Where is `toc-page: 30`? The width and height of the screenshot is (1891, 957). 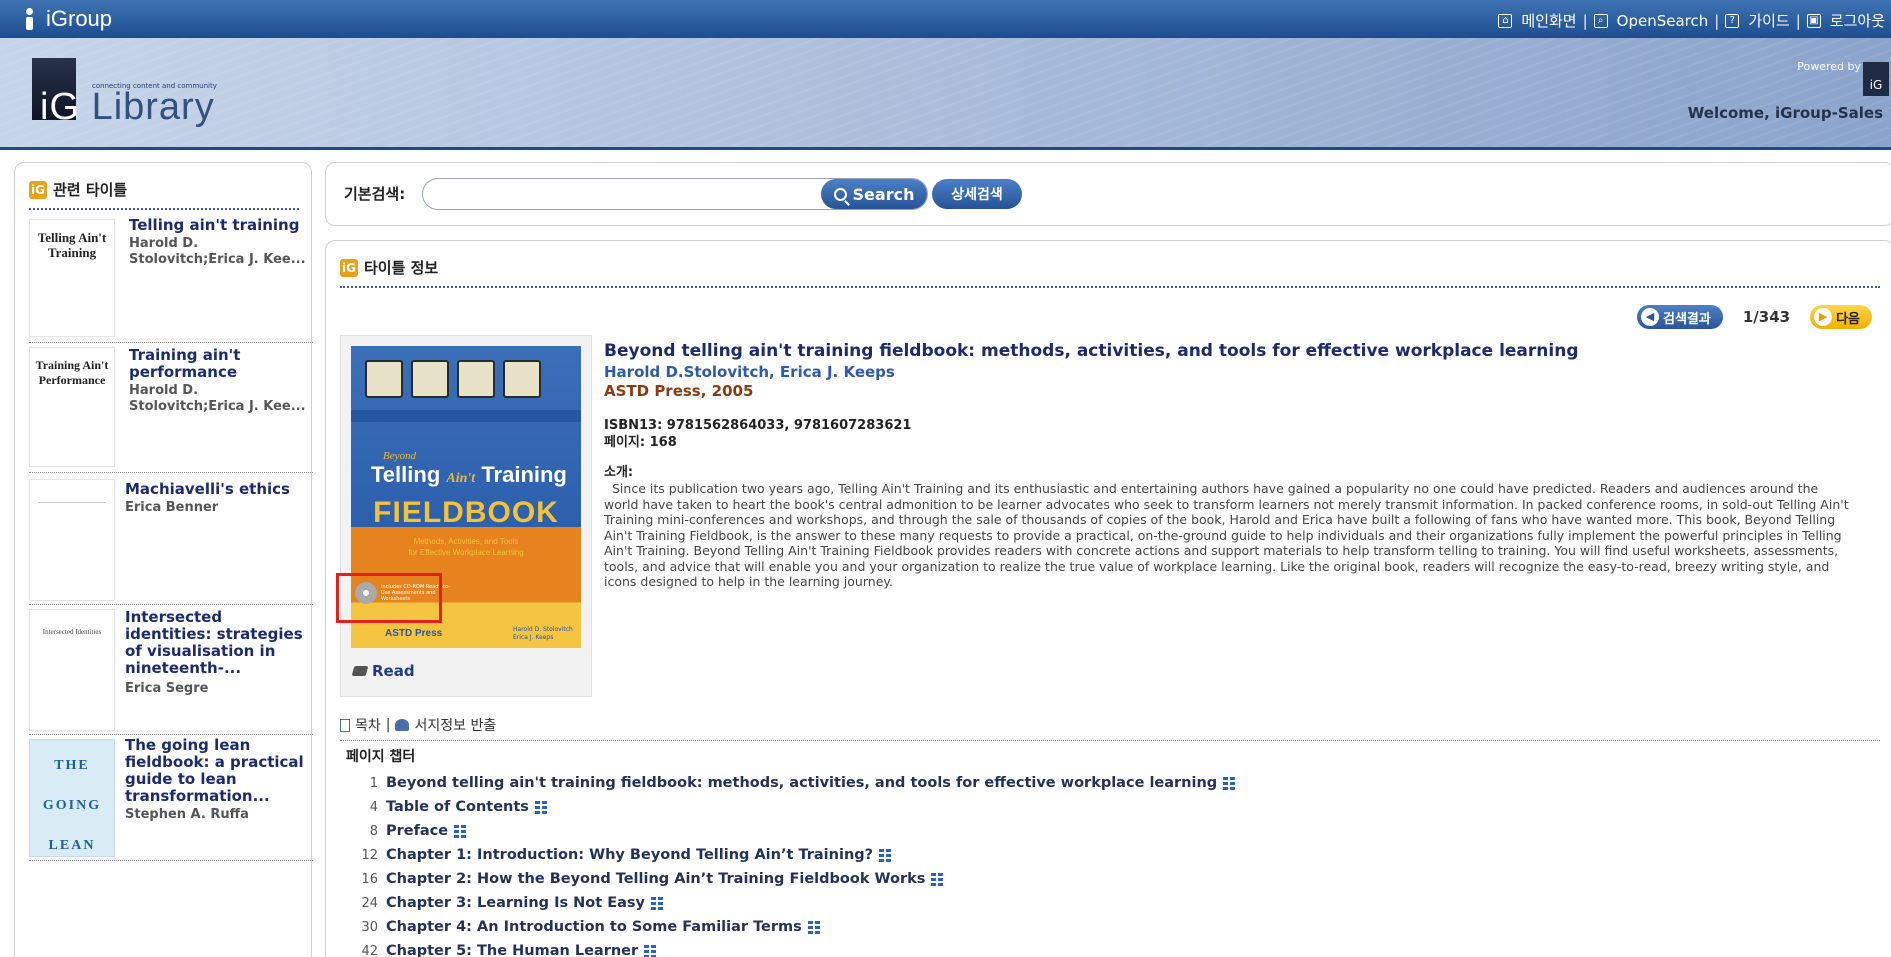
toc-page: 30 is located at coordinates (369, 927).